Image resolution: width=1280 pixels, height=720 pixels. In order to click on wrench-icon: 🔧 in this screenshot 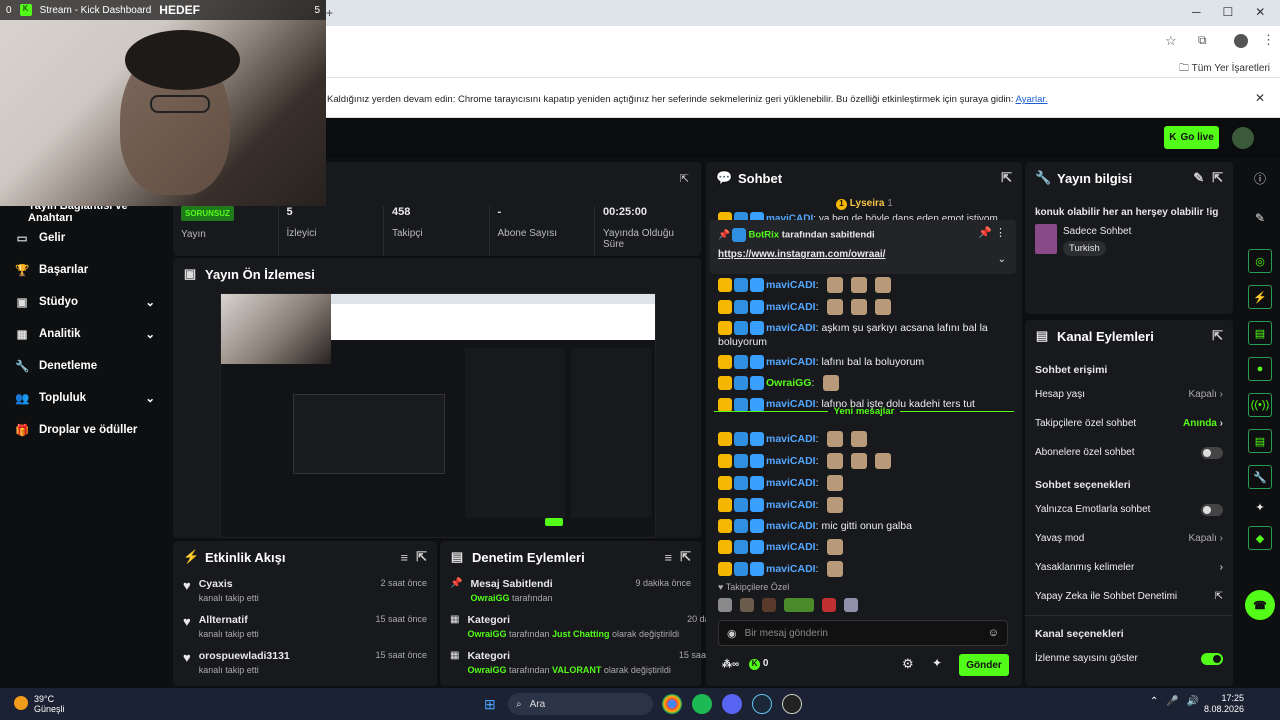, I will do `click(1260, 477)`.